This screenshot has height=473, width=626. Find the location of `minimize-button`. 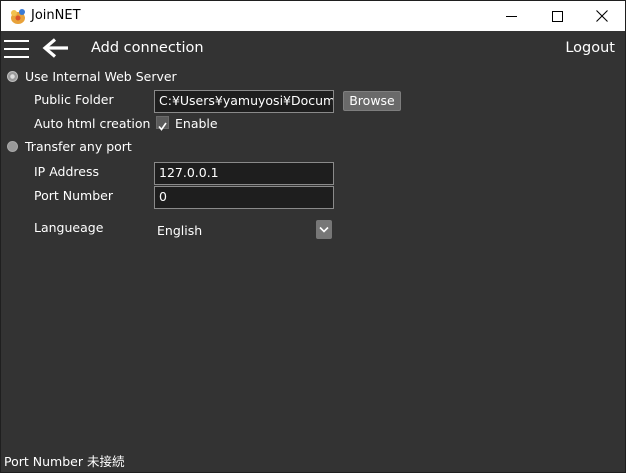

minimize-button is located at coordinates (511, 16).